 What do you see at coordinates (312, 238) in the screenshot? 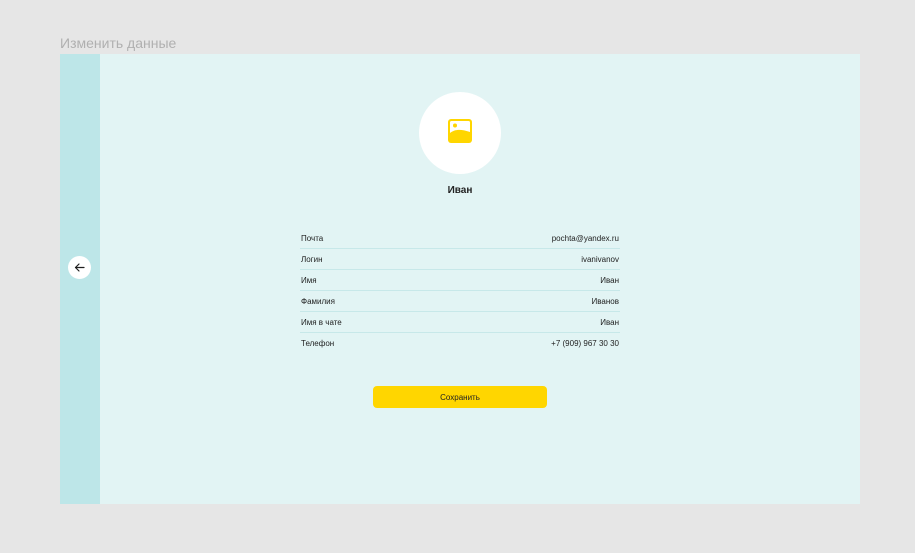
I see `field-label: Почта` at bounding box center [312, 238].